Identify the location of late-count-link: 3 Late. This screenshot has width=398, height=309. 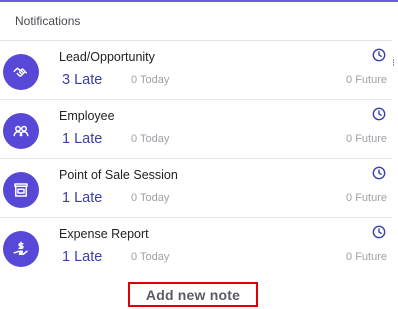
(82, 80).